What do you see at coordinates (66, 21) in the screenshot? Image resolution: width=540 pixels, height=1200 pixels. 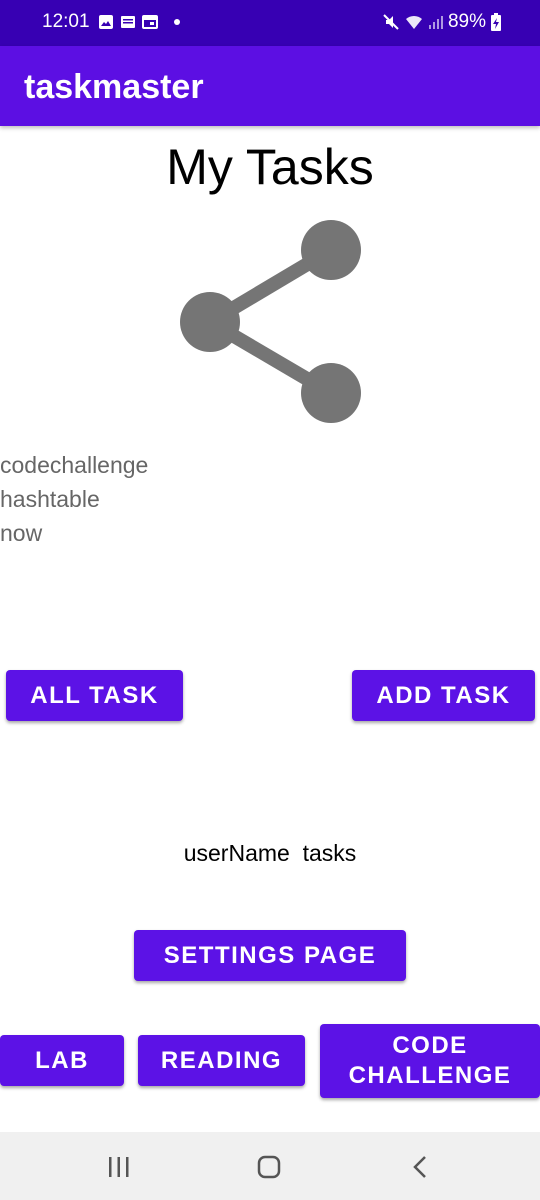 I see `status-time: 12:01` at bounding box center [66, 21].